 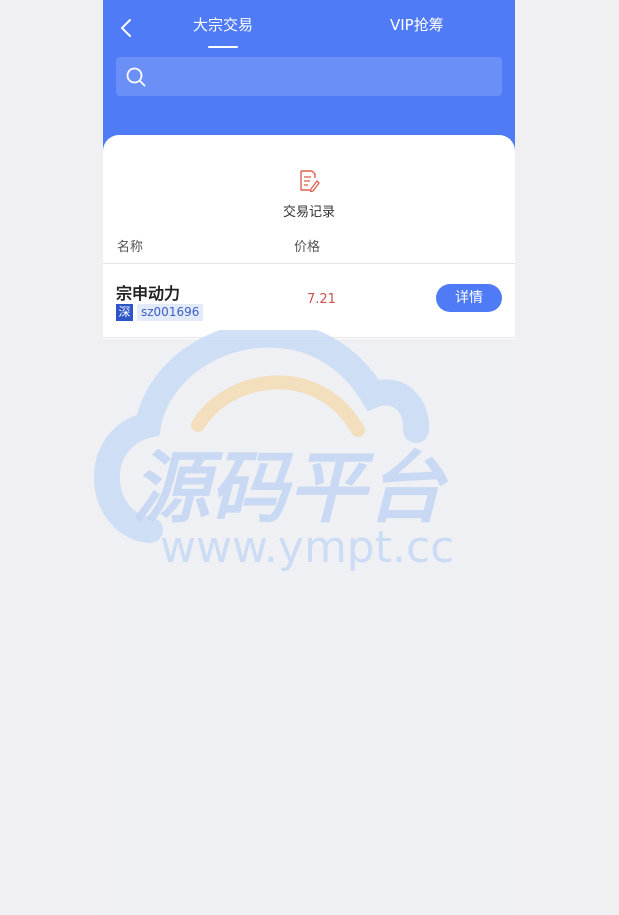 I want to click on trade-record-label: 交易记录, so click(x=308, y=212).